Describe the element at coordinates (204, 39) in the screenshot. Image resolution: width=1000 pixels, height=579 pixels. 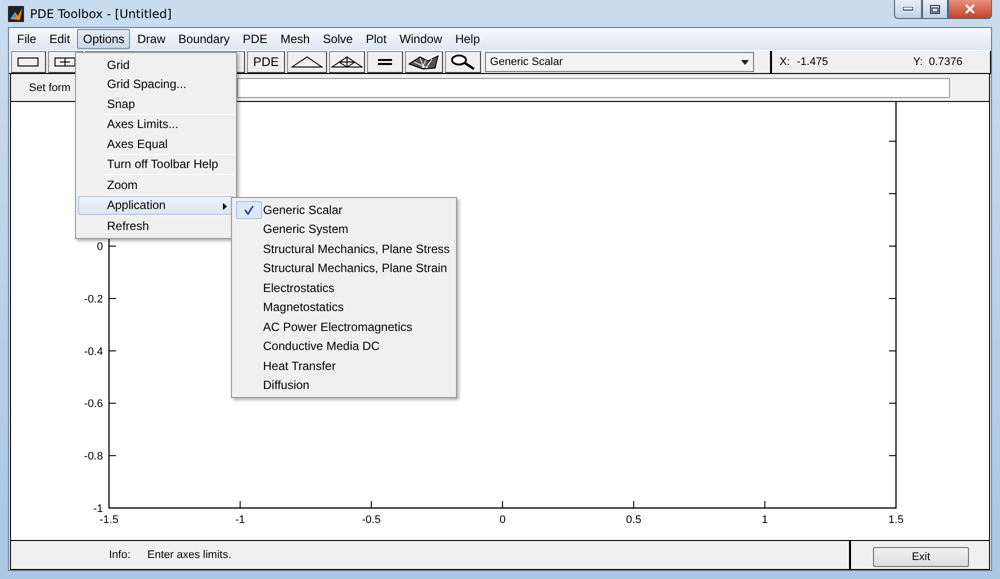
I see `menu-item: Boundary` at that location.